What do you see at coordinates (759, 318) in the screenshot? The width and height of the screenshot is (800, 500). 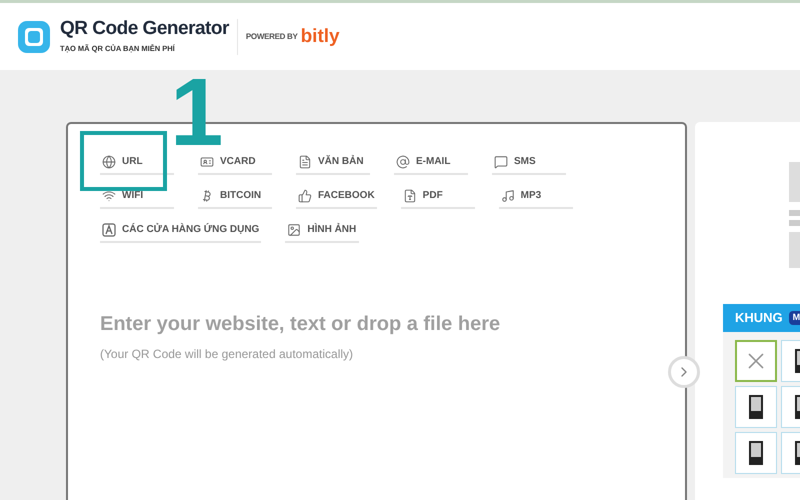 I see `frame-title: KHUNG` at bounding box center [759, 318].